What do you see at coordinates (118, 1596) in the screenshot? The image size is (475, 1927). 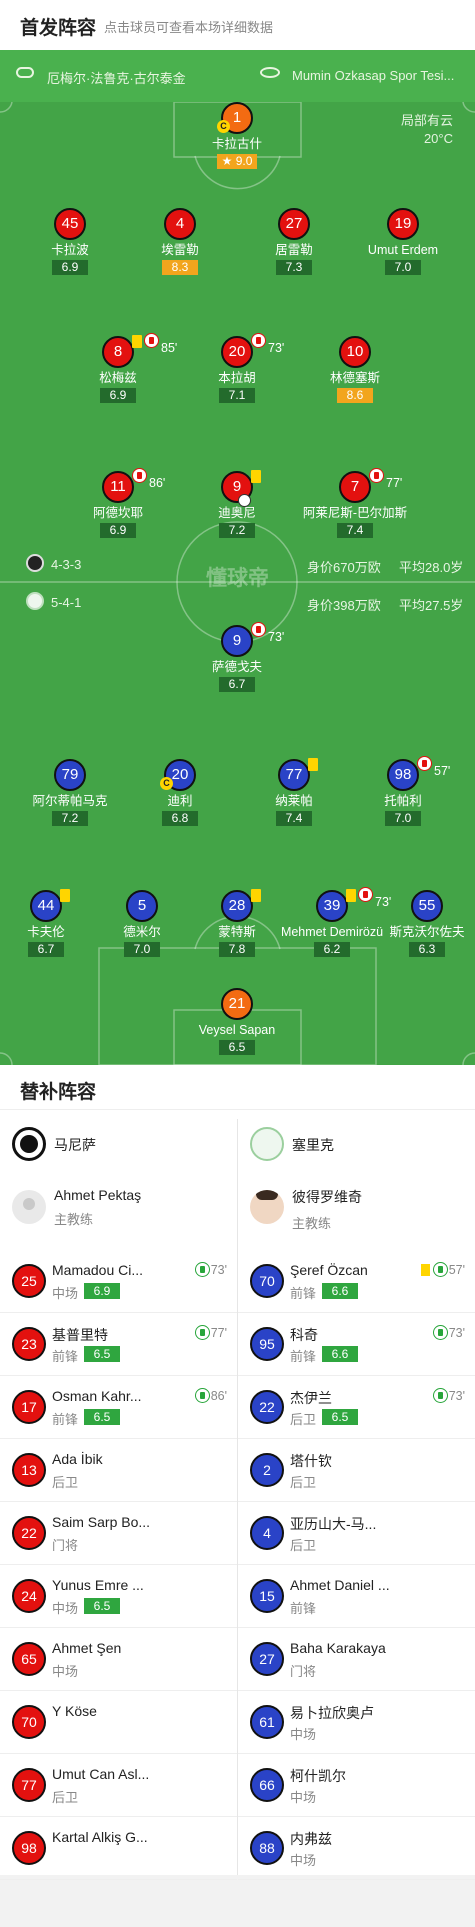 I see `home-sub-row: 24 Yunus Emre ... 中场 6.5` at bounding box center [118, 1596].